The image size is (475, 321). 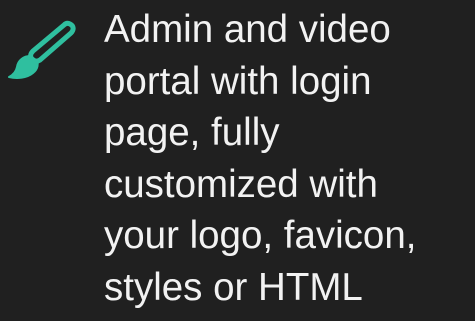 I want to click on feature-line: page, fully, so click(x=192, y=132).